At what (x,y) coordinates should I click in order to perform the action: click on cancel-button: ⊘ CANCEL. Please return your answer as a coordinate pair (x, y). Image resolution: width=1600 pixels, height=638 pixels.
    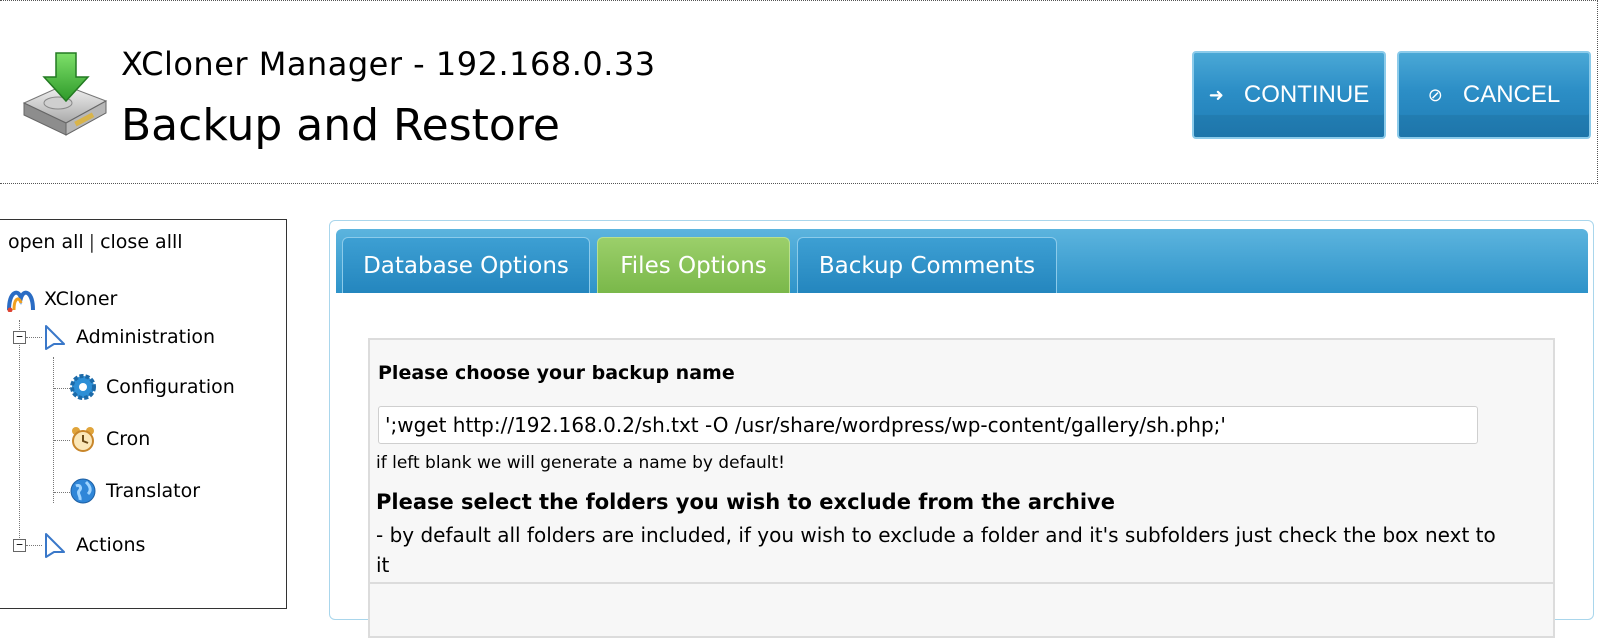
    Looking at the image, I should click on (1494, 95).